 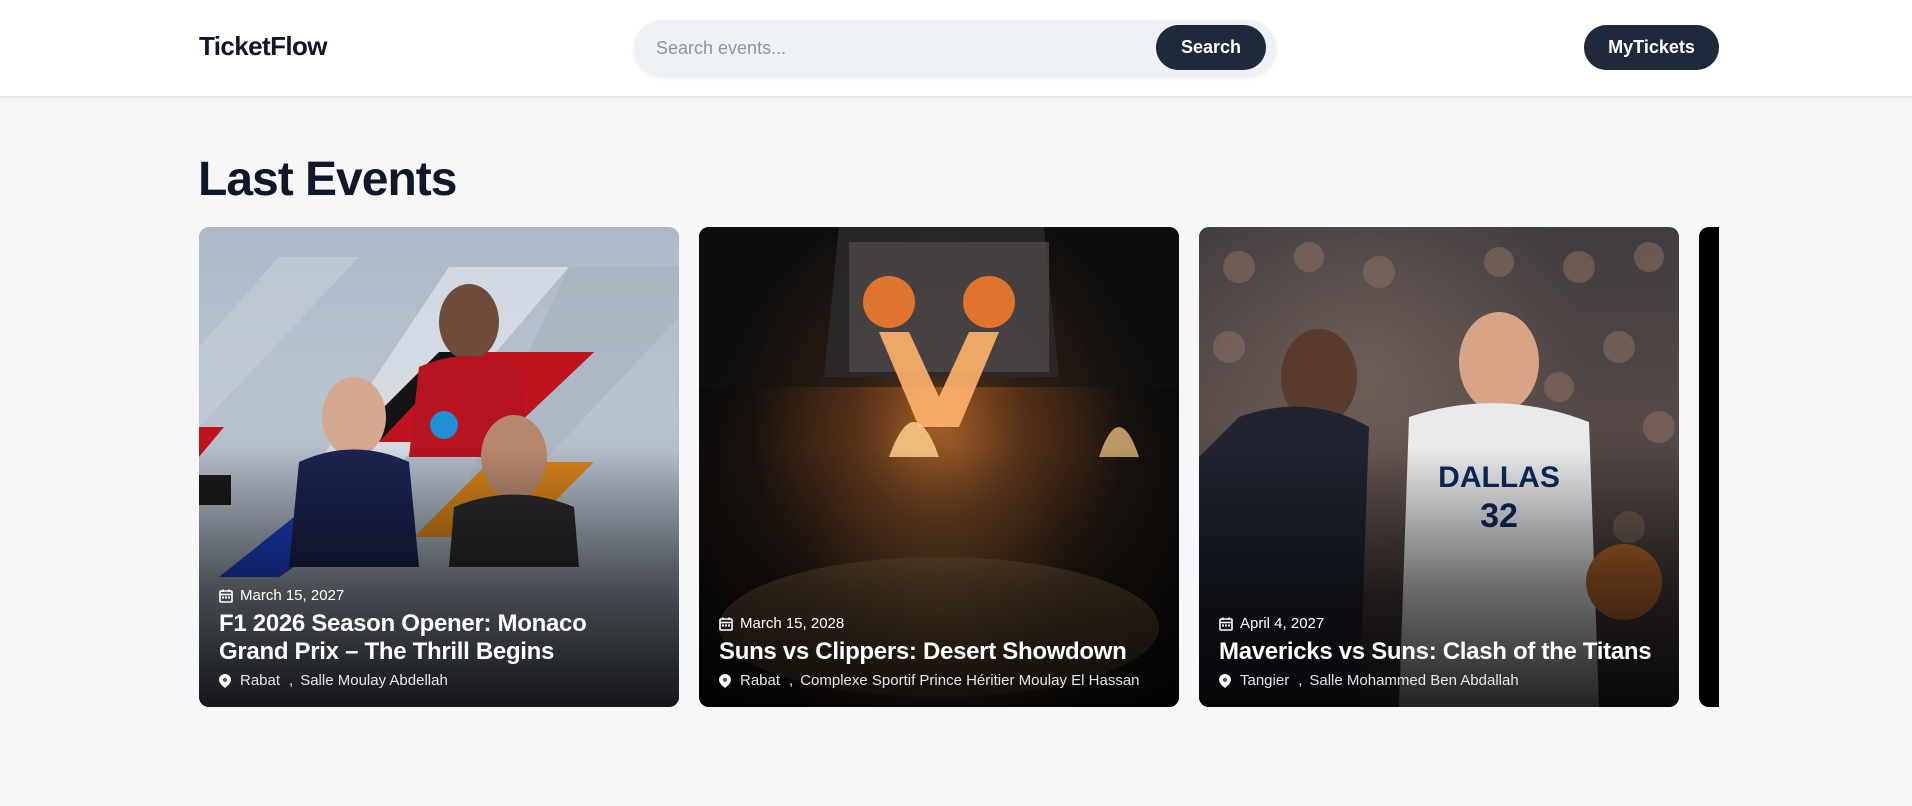 I want to click on search-button: Search, so click(x=1211, y=47).